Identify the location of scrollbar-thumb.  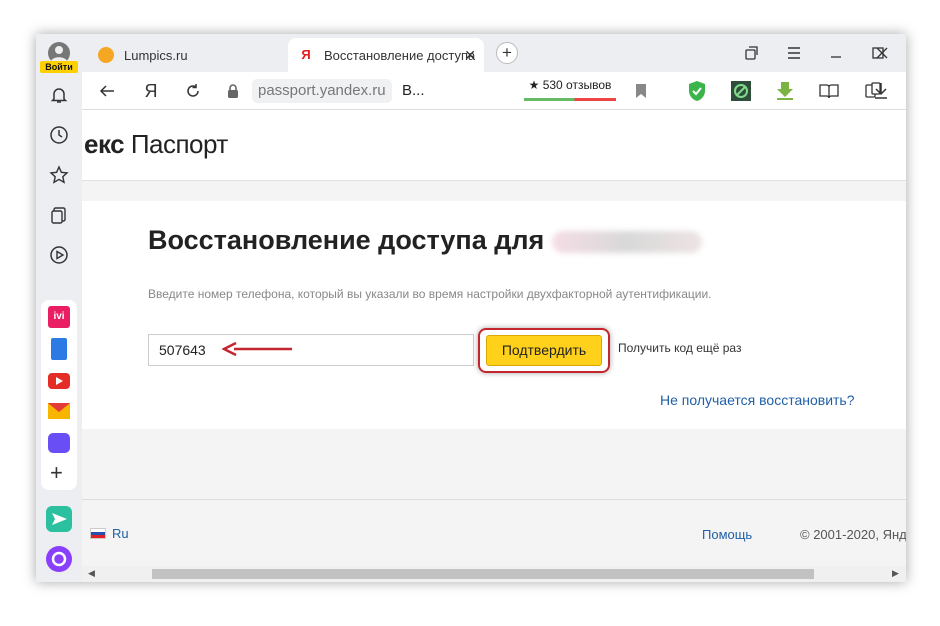
(483, 574).